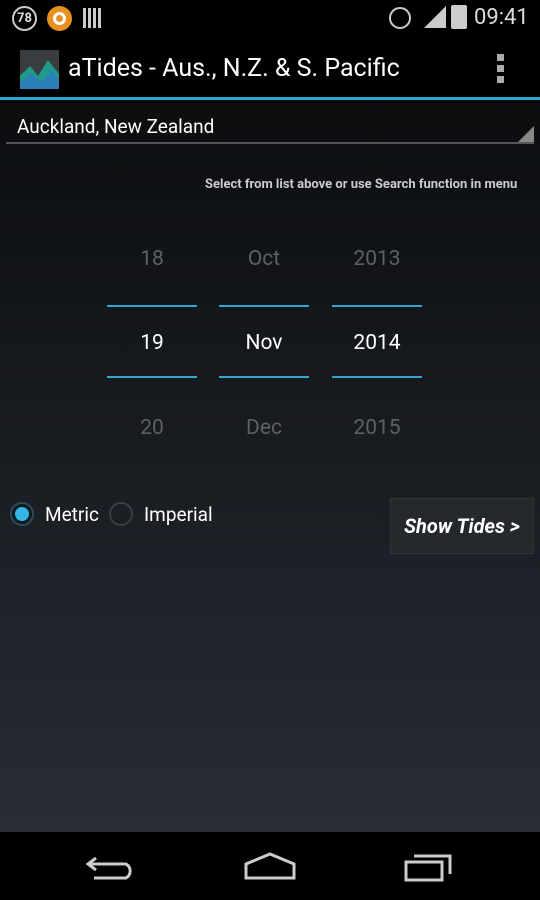 The image size is (540, 900). Describe the element at coordinates (264, 428) in the screenshot. I see `month-next: Dec` at that location.